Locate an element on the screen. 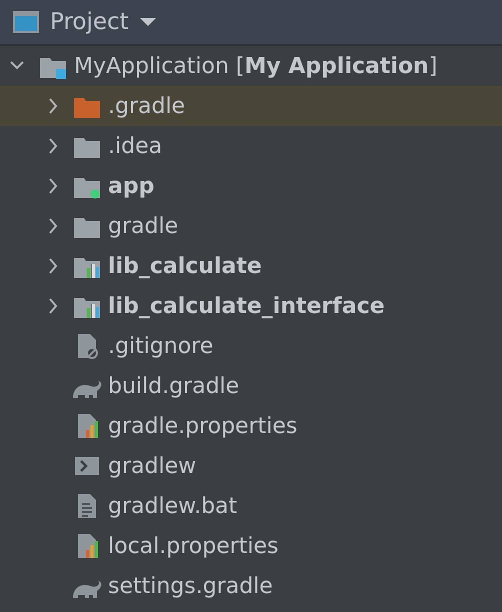 This screenshot has width=502, height=612. tree-row: lib_calculate is located at coordinates (251, 266).